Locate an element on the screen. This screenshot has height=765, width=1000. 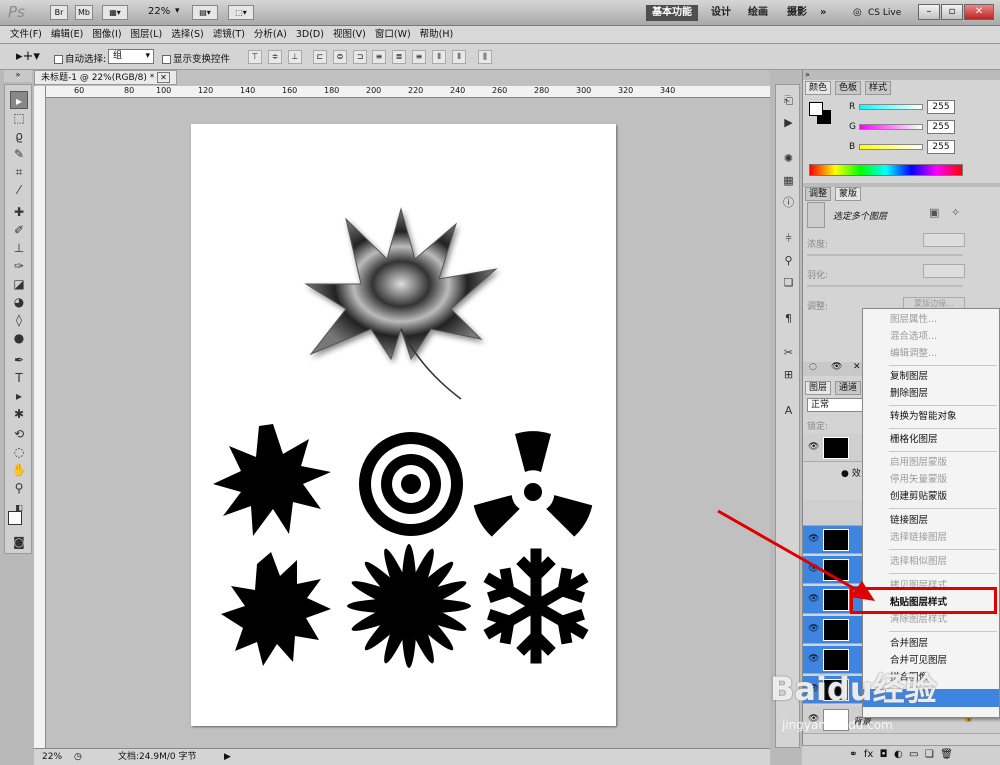
load-selection-icon: ◌ is located at coordinates (813, 367).